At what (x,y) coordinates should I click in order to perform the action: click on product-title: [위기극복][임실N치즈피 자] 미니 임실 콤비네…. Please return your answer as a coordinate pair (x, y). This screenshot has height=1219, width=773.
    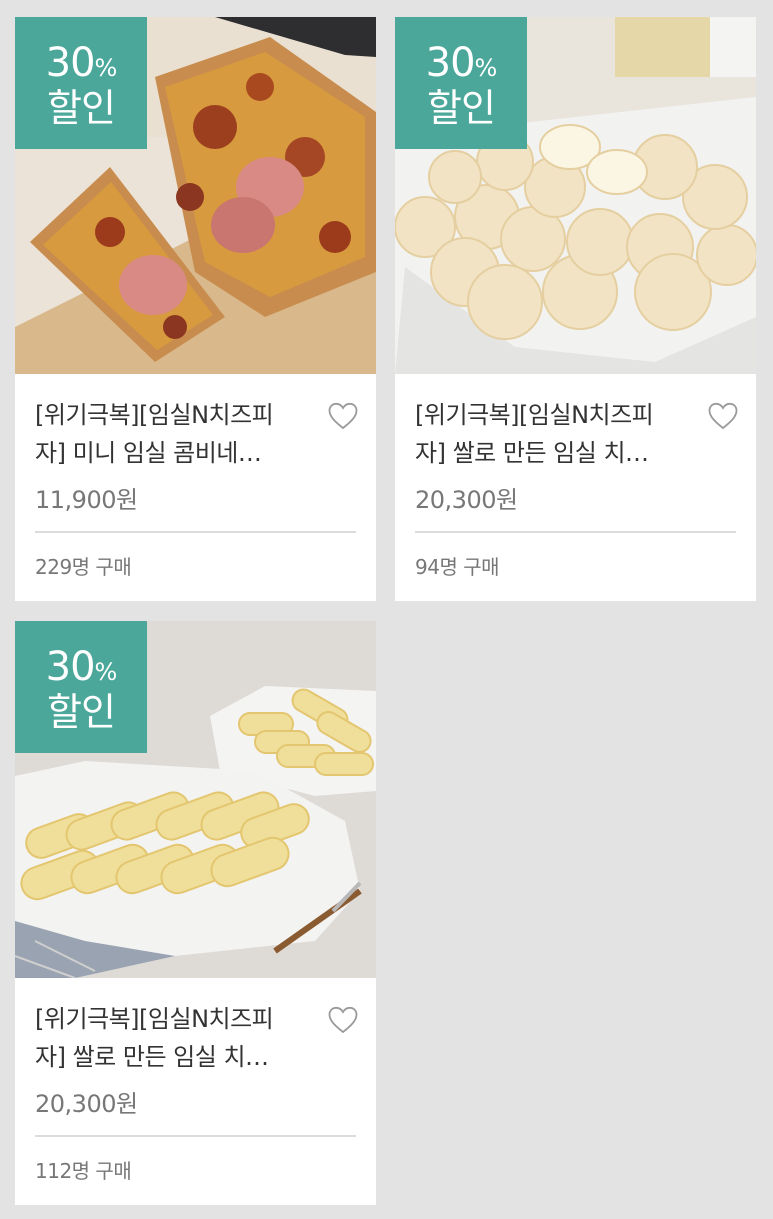
    Looking at the image, I should click on (169, 434).